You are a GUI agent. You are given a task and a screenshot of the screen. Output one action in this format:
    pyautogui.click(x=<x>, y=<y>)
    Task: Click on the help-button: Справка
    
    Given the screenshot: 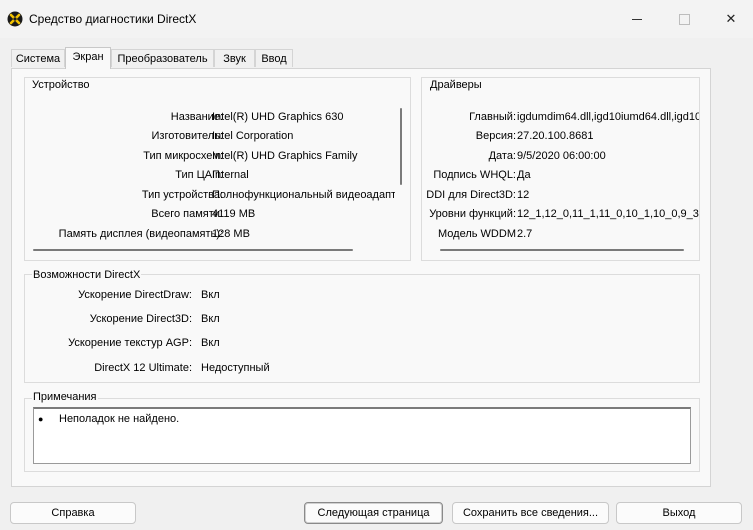 What is the action you would take?
    pyautogui.click(x=73, y=513)
    